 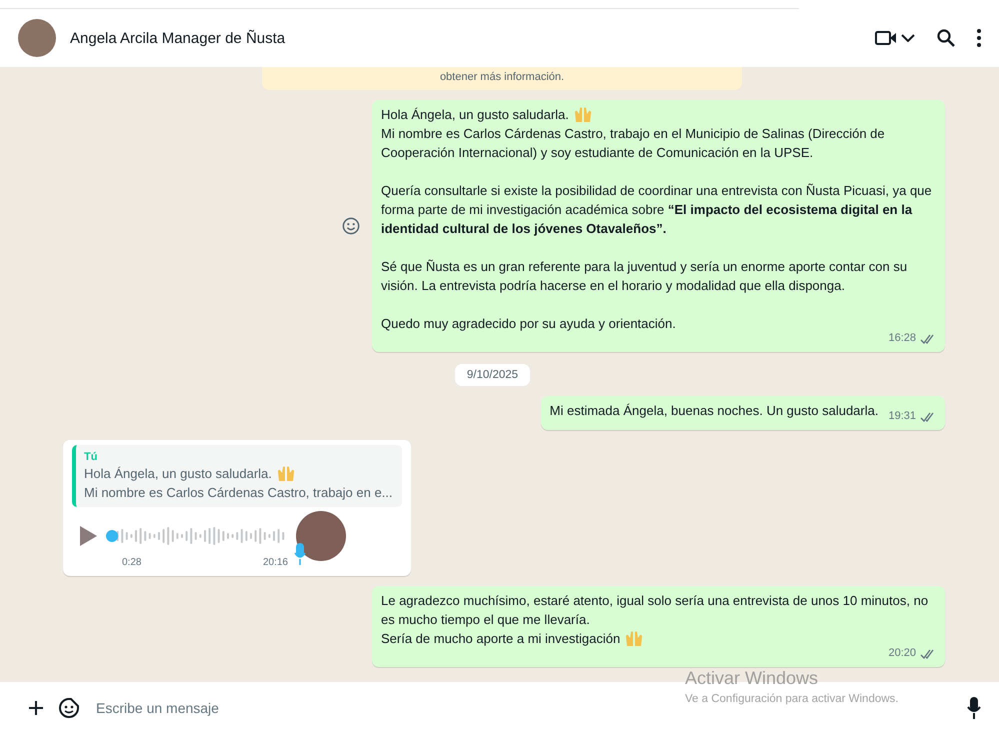 What do you see at coordinates (528, 323) in the screenshot?
I see `message-text: Quedo muy agradecido por su ayuda y orientación.` at bounding box center [528, 323].